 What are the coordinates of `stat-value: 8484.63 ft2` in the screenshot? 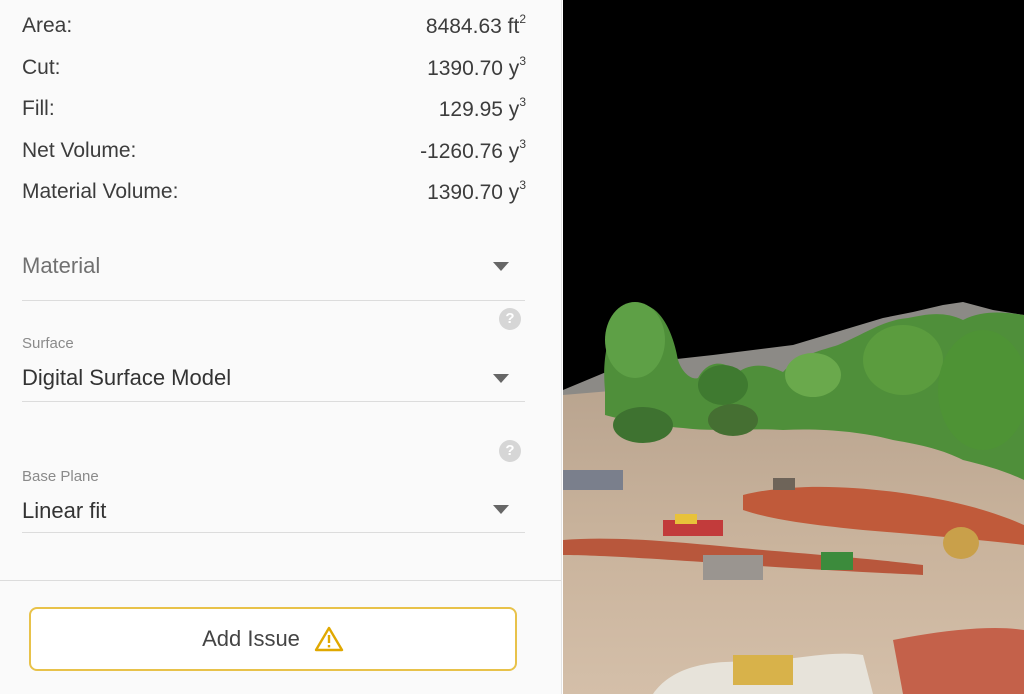 It's located at (475, 24).